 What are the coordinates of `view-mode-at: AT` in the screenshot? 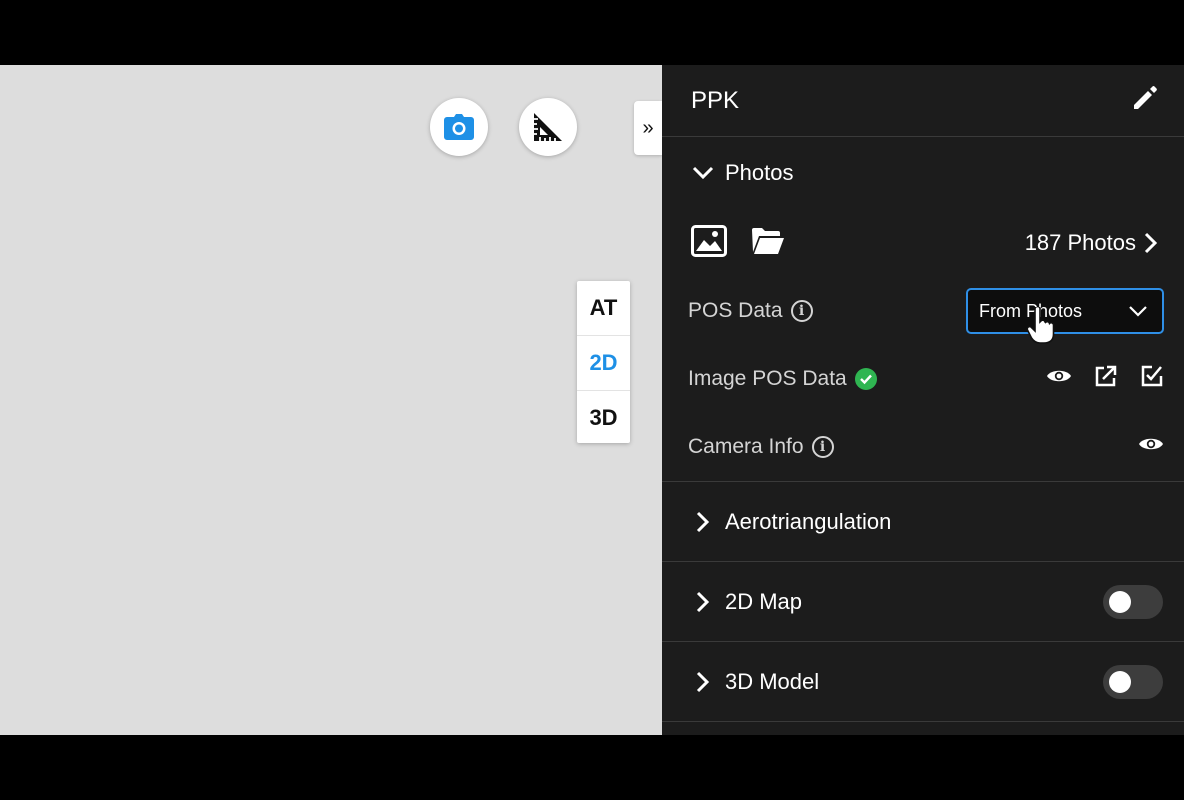 It's located at (603, 308).